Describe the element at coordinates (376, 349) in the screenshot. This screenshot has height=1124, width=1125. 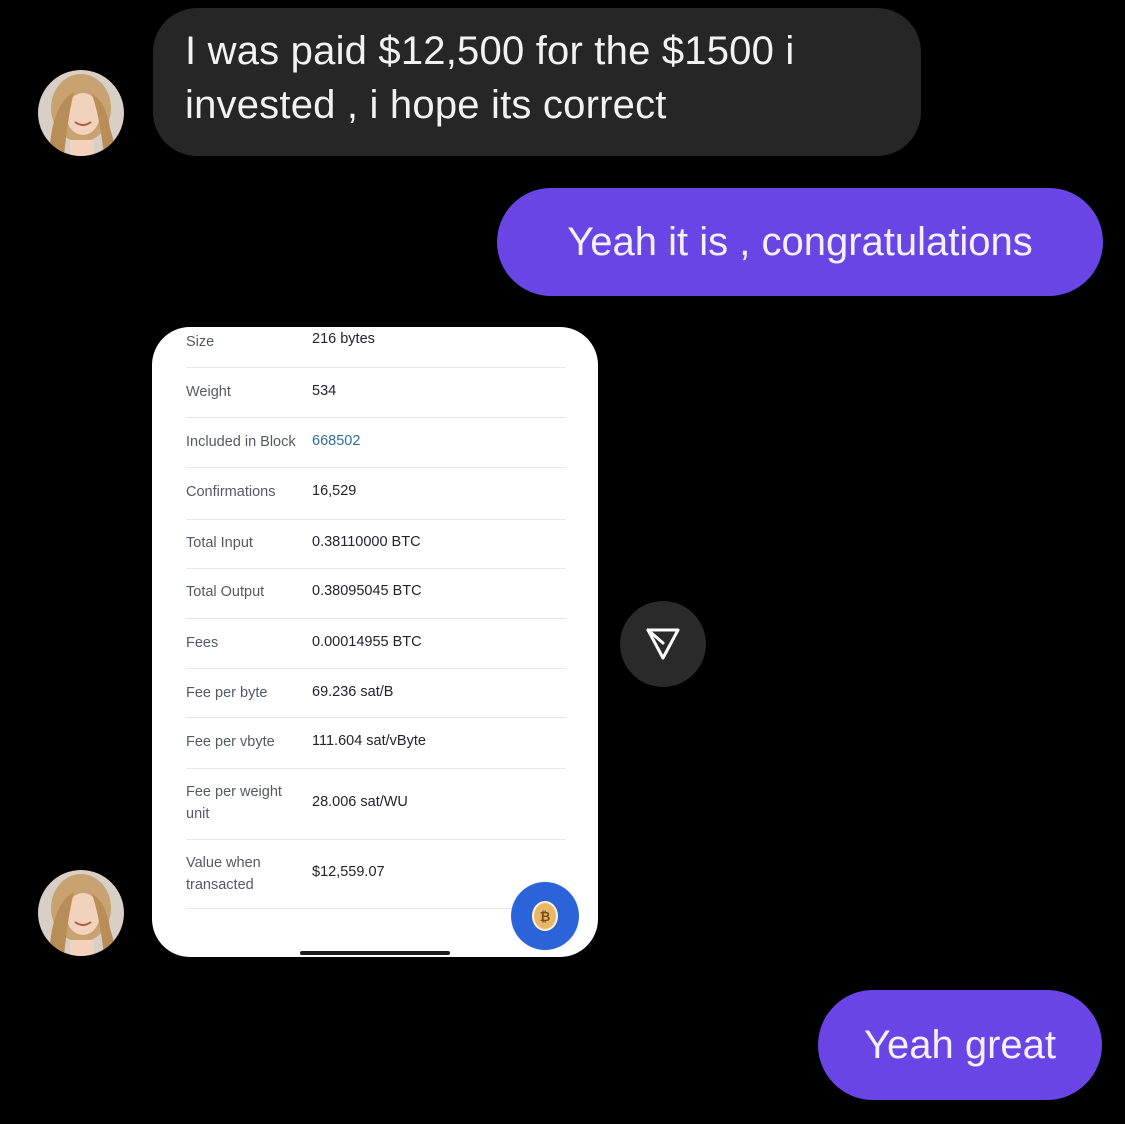
I see `detail-row-size: Size 216 bytes` at that location.